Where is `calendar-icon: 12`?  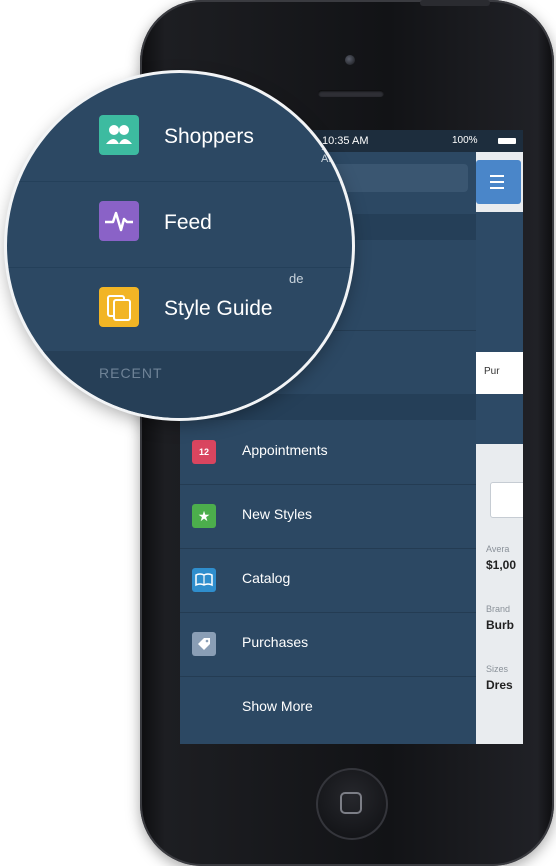 calendar-icon: 12 is located at coordinates (204, 452).